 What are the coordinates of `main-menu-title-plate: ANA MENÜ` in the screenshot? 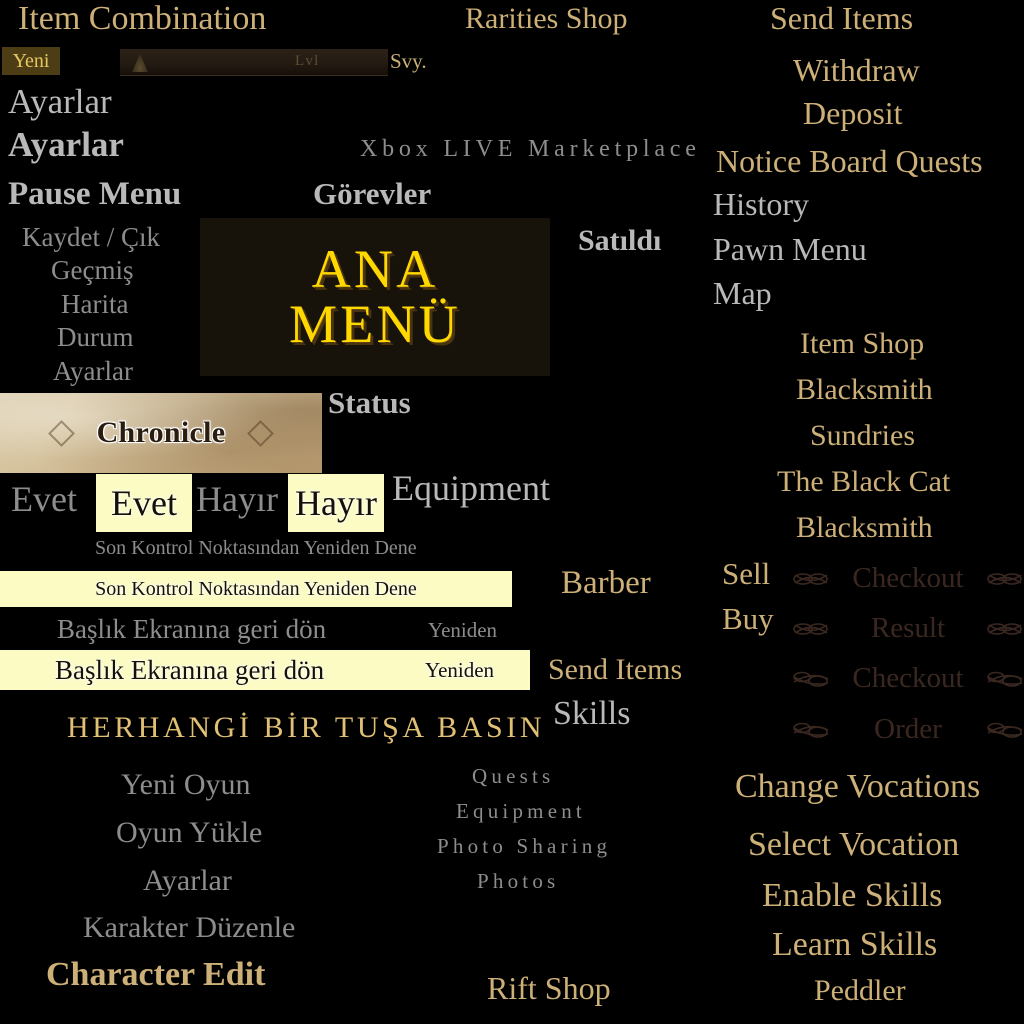 It's located at (375, 297).